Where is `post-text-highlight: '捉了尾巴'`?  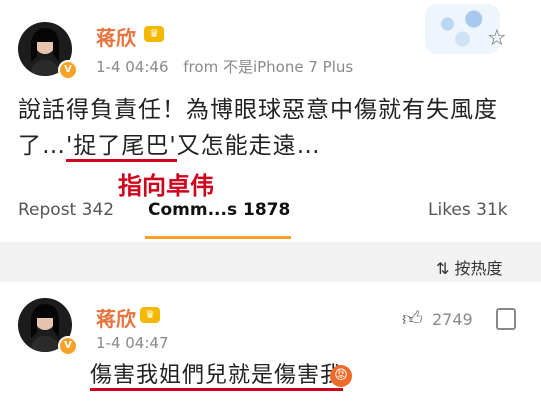 post-text-highlight: '捉了尾巴' is located at coordinates (121, 147).